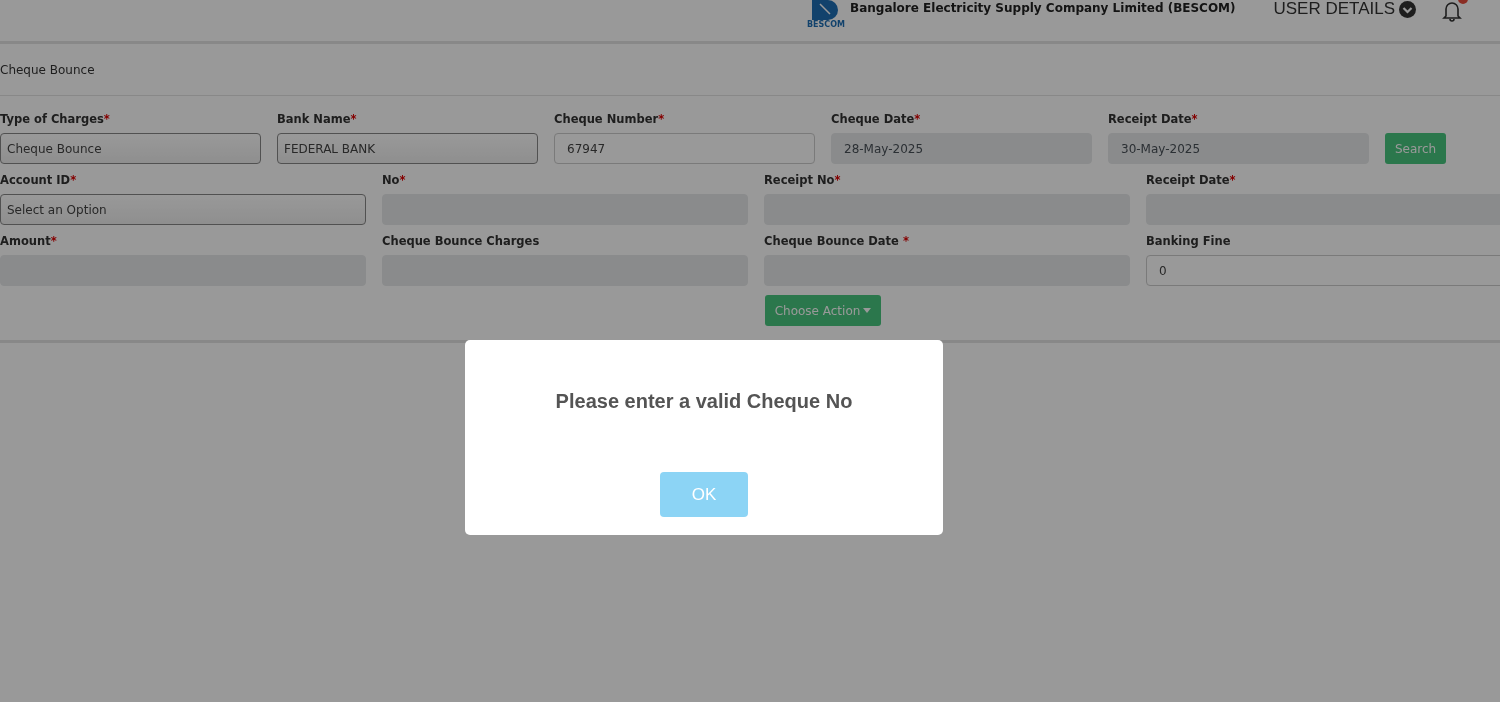  Describe the element at coordinates (684, 148) in the screenshot. I see `input-field: 67947` at that location.